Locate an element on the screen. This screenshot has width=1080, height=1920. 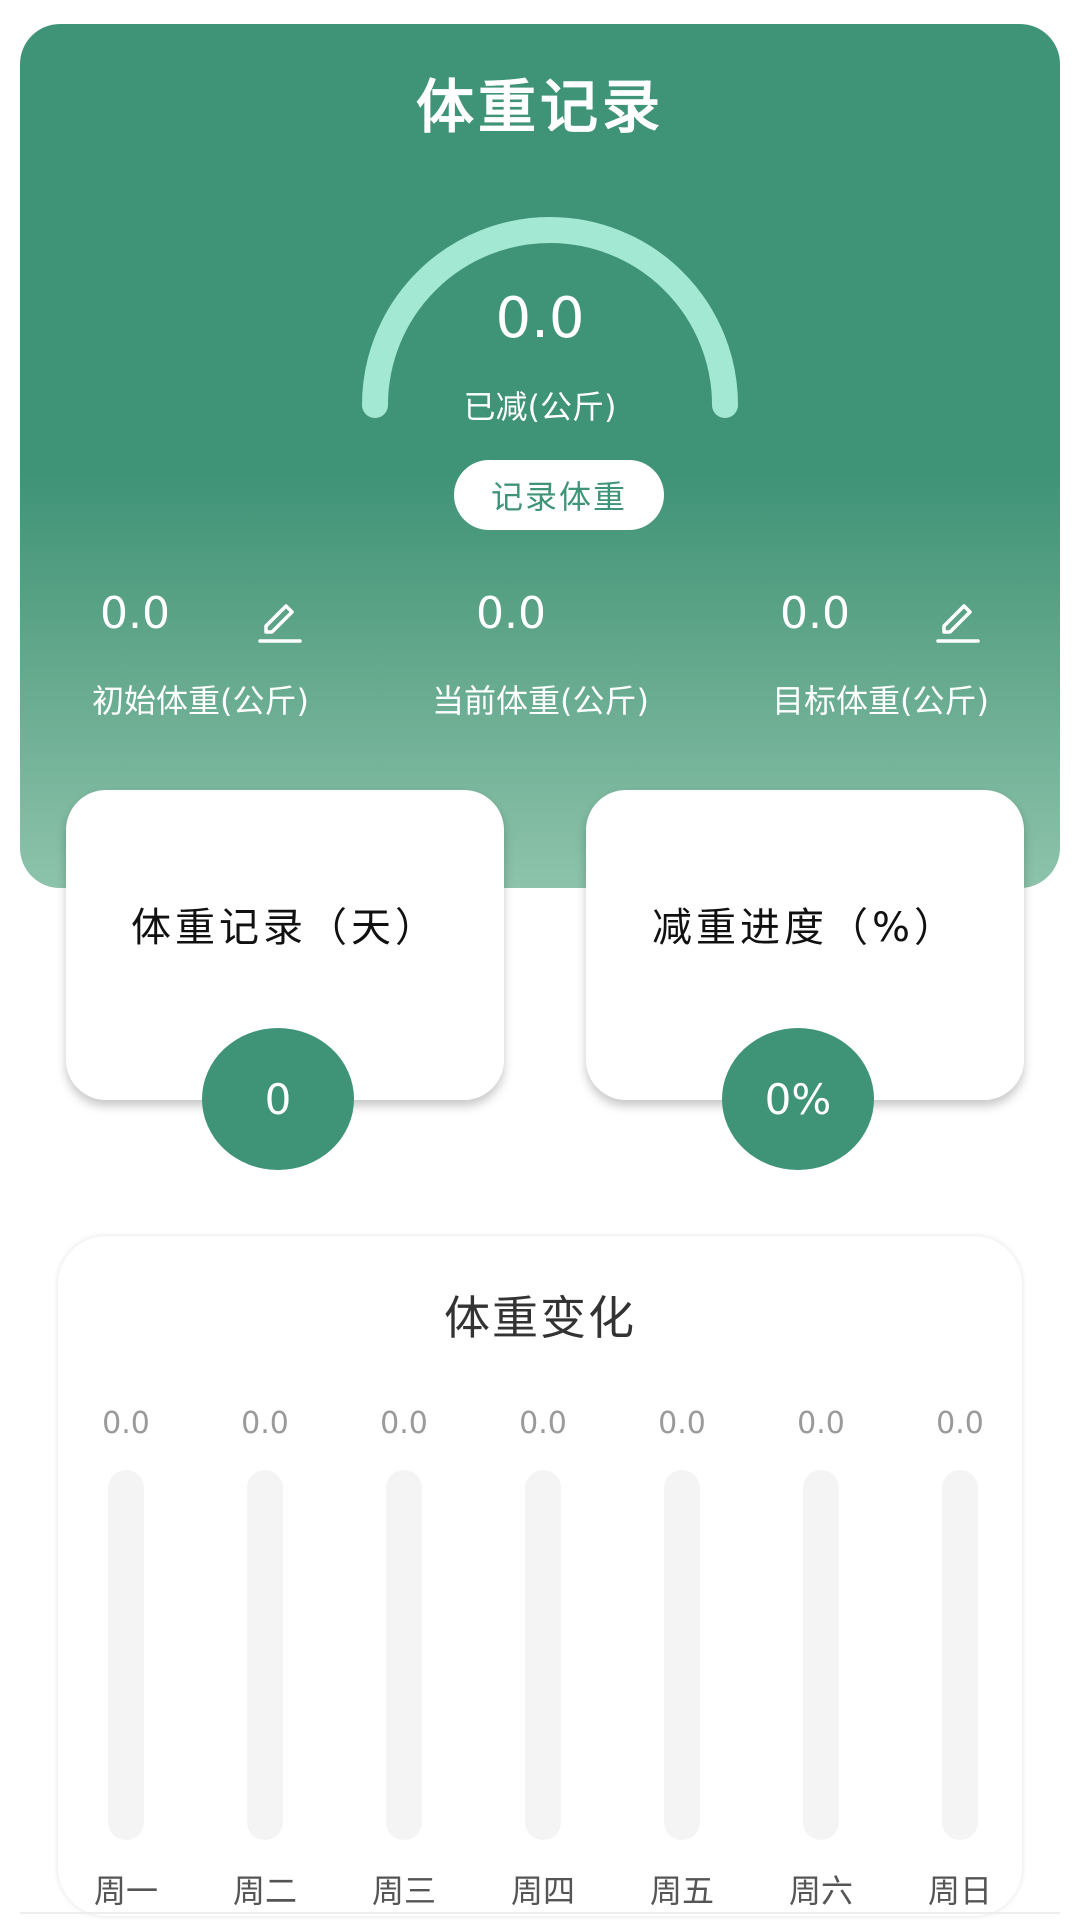
divider is located at coordinates (540, 1913).